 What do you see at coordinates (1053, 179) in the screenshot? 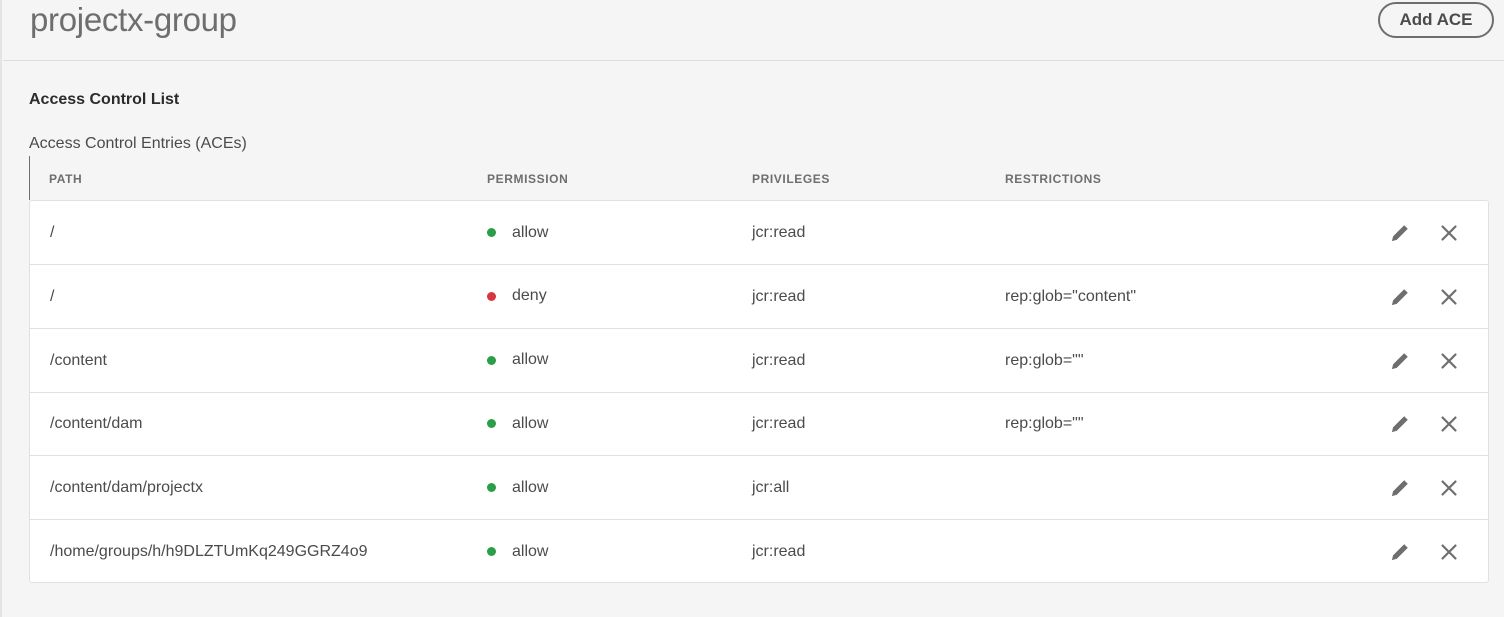
I see `column-header-restrictions: RESTRICTIONS` at bounding box center [1053, 179].